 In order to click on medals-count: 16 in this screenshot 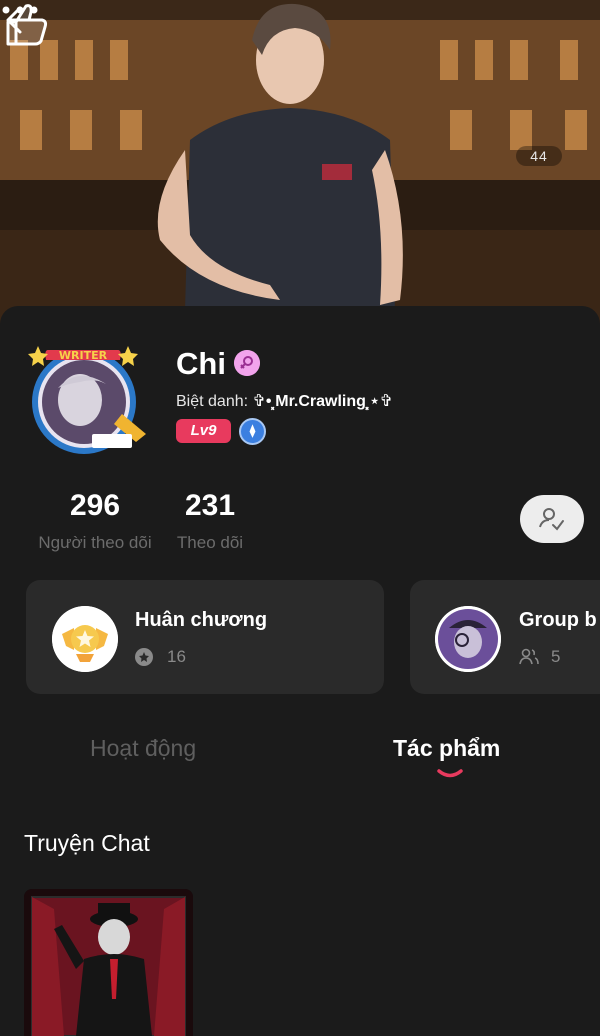, I will do `click(176, 656)`.